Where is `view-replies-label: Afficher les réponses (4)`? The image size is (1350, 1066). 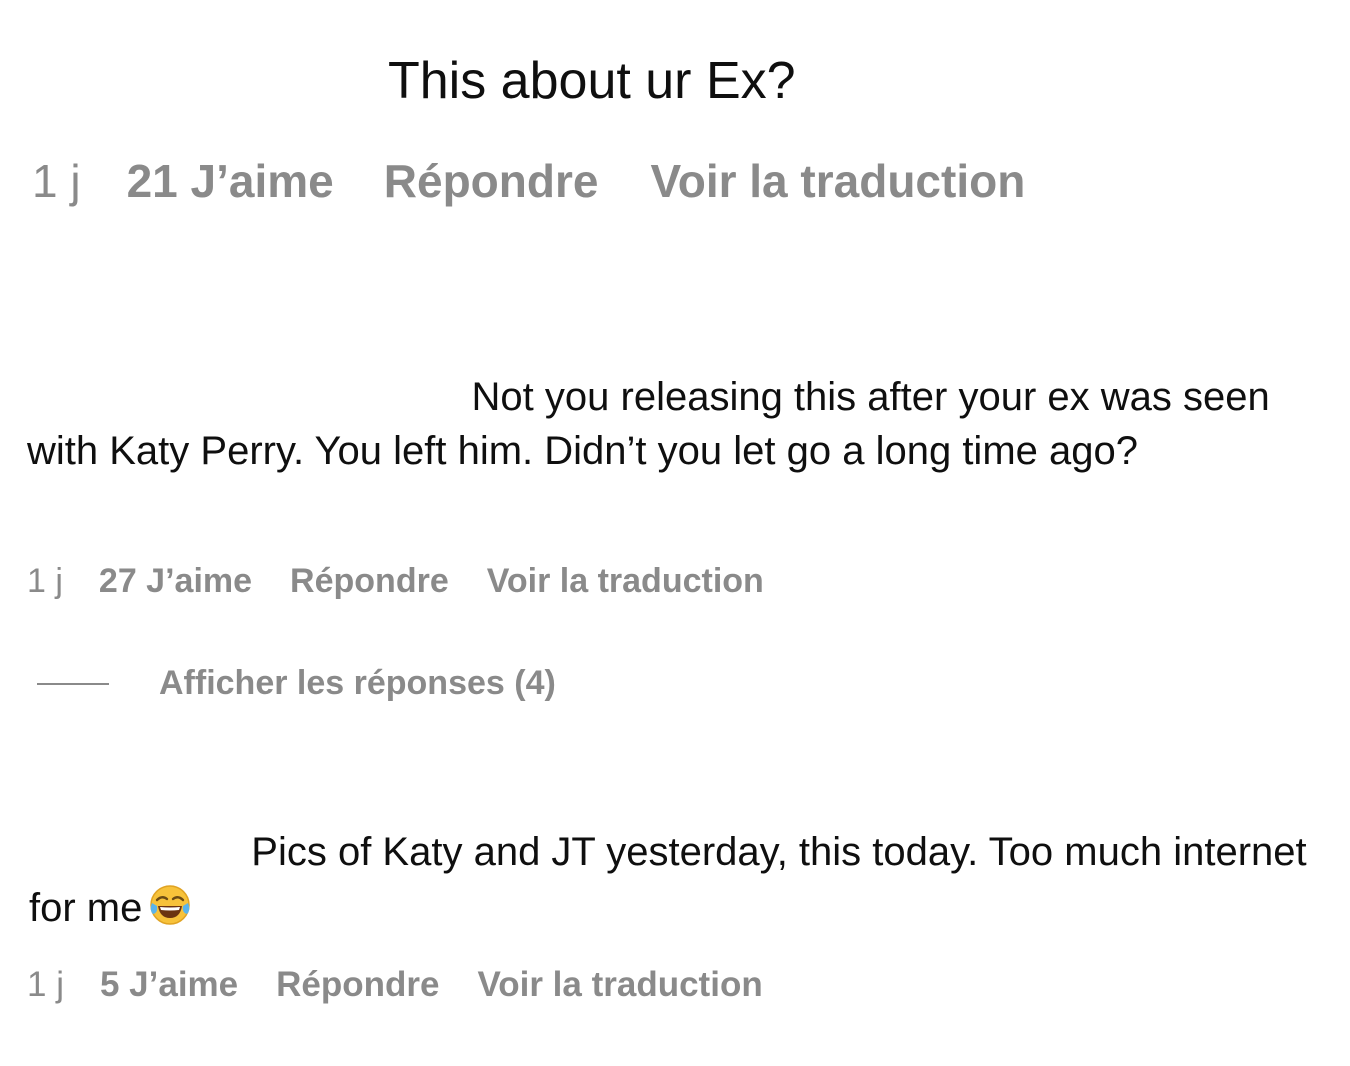
view-replies-label: Afficher les réponses (4) is located at coordinates (357, 683).